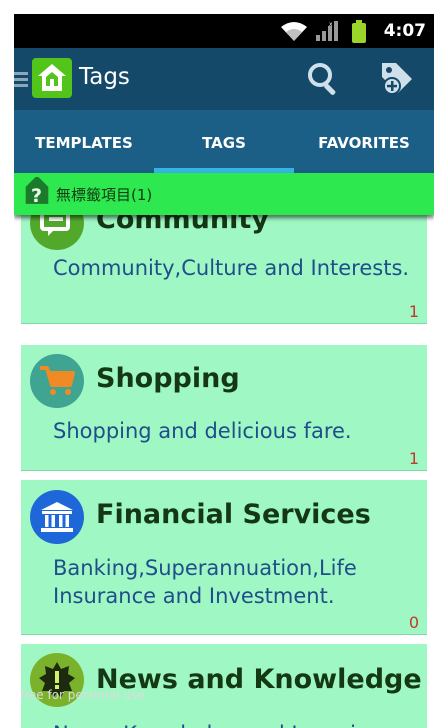  I want to click on chat-bubble-icon, so click(57, 232).